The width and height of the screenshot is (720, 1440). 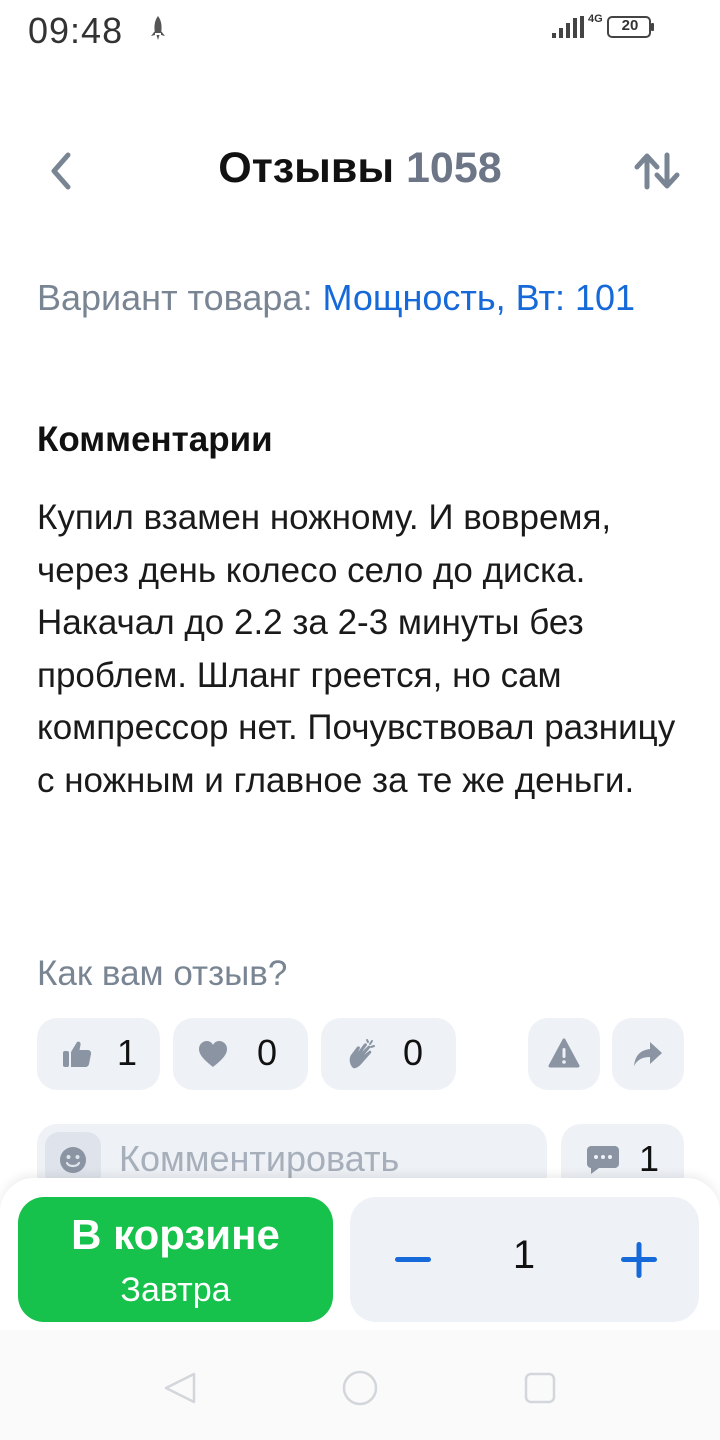 What do you see at coordinates (155, 439) in the screenshot?
I see `comments-heading: Комментарии` at bounding box center [155, 439].